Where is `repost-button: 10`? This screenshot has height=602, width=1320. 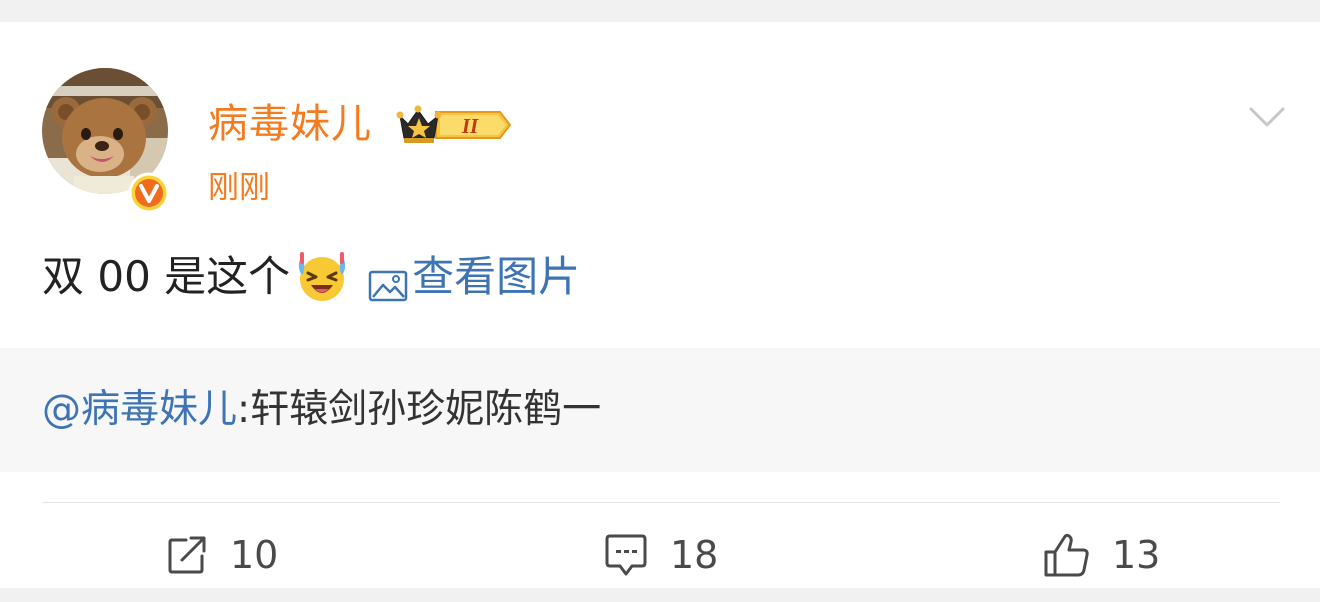 repost-button: 10 is located at coordinates (222, 555).